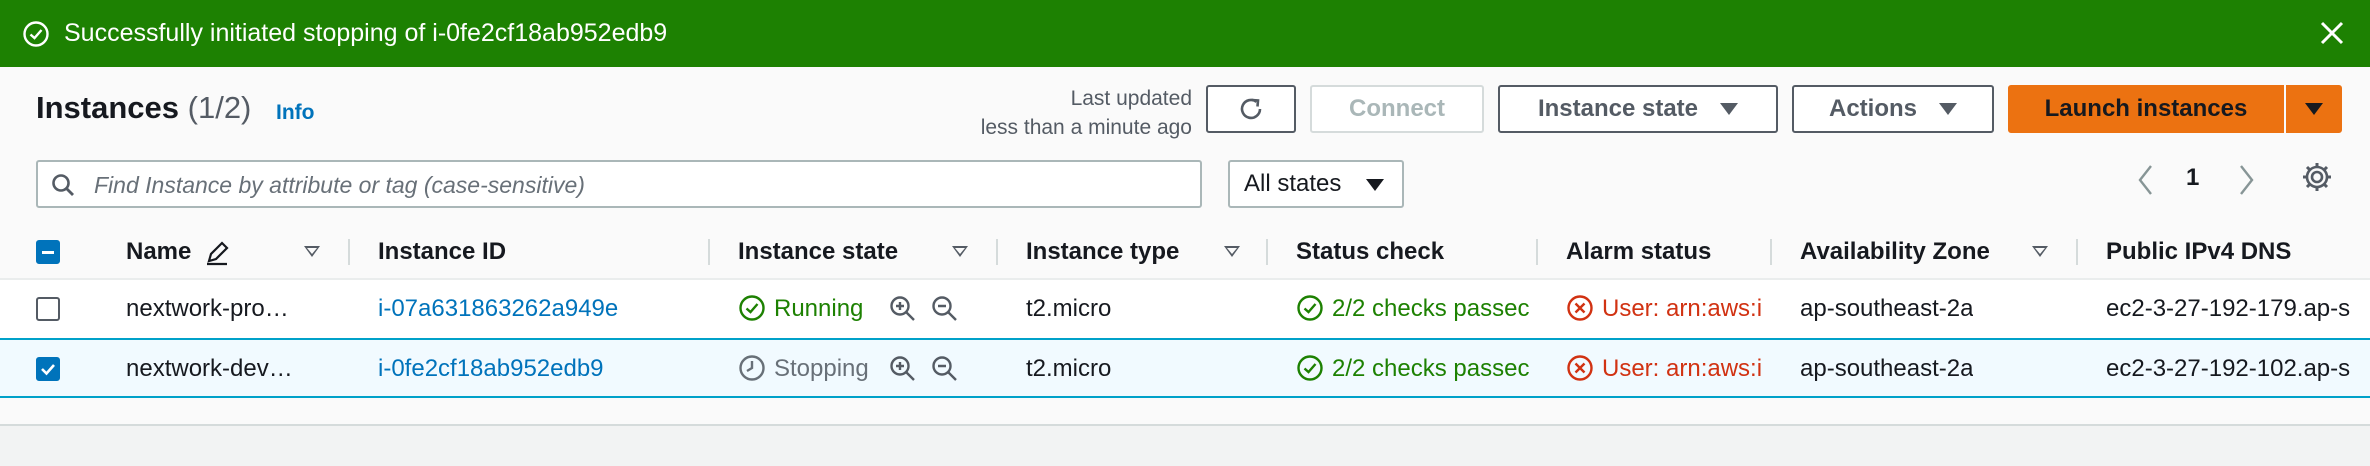  Describe the element at coordinates (2228, 308) in the screenshot. I see `public-dns: ec2-3-27-192-179.ap-s` at that location.